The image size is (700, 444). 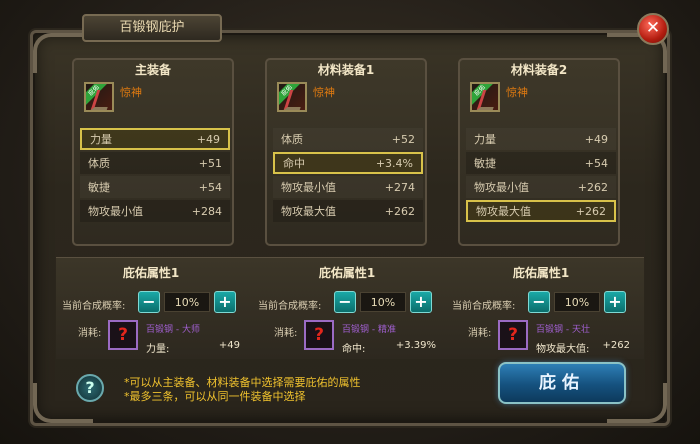 What do you see at coordinates (415, 345) in the screenshot?
I see `bonus-value: +3.39%` at bounding box center [415, 345].